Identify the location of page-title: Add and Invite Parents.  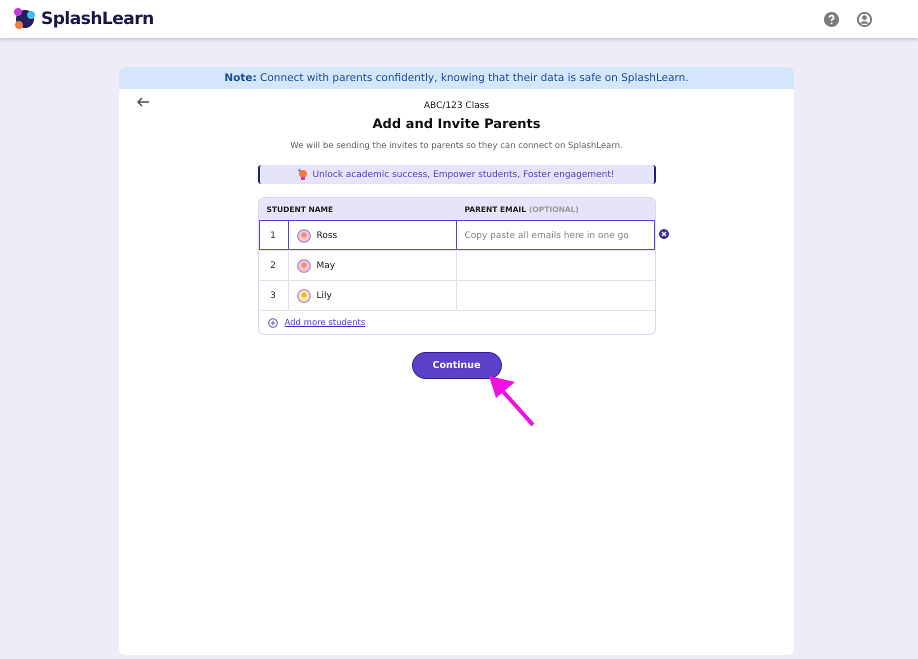
(456, 124).